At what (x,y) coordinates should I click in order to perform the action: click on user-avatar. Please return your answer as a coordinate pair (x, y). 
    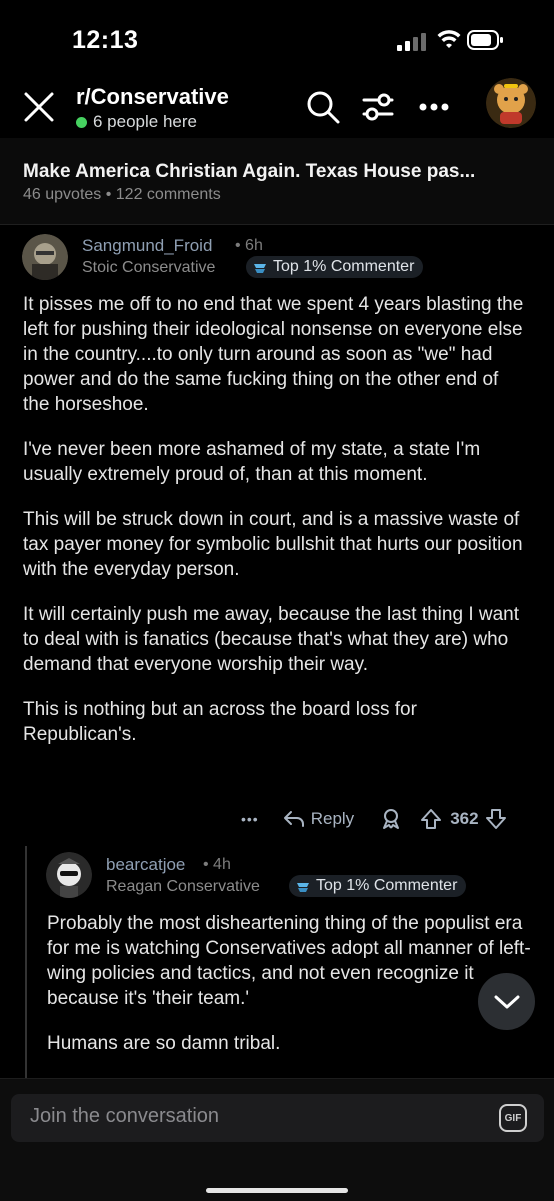
    Looking at the image, I should click on (511, 103).